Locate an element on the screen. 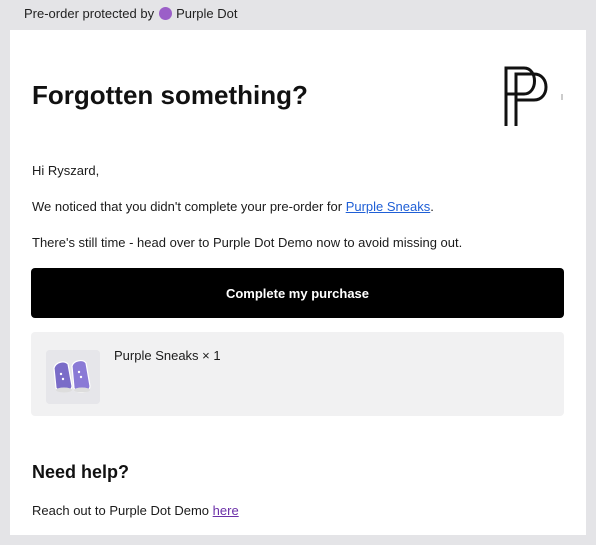 Image resolution: width=596 pixels, height=545 pixels. sneakers-image is located at coordinates (73, 377).